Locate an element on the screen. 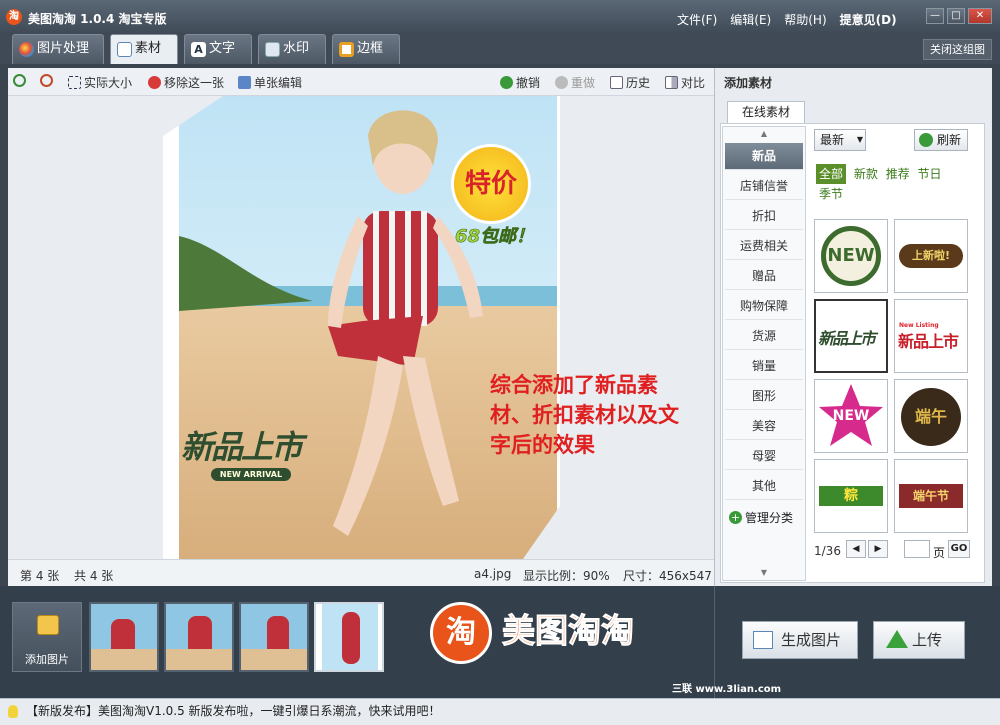 The height and width of the screenshot is (725, 1000). upload-button: 上传 is located at coordinates (919, 640).